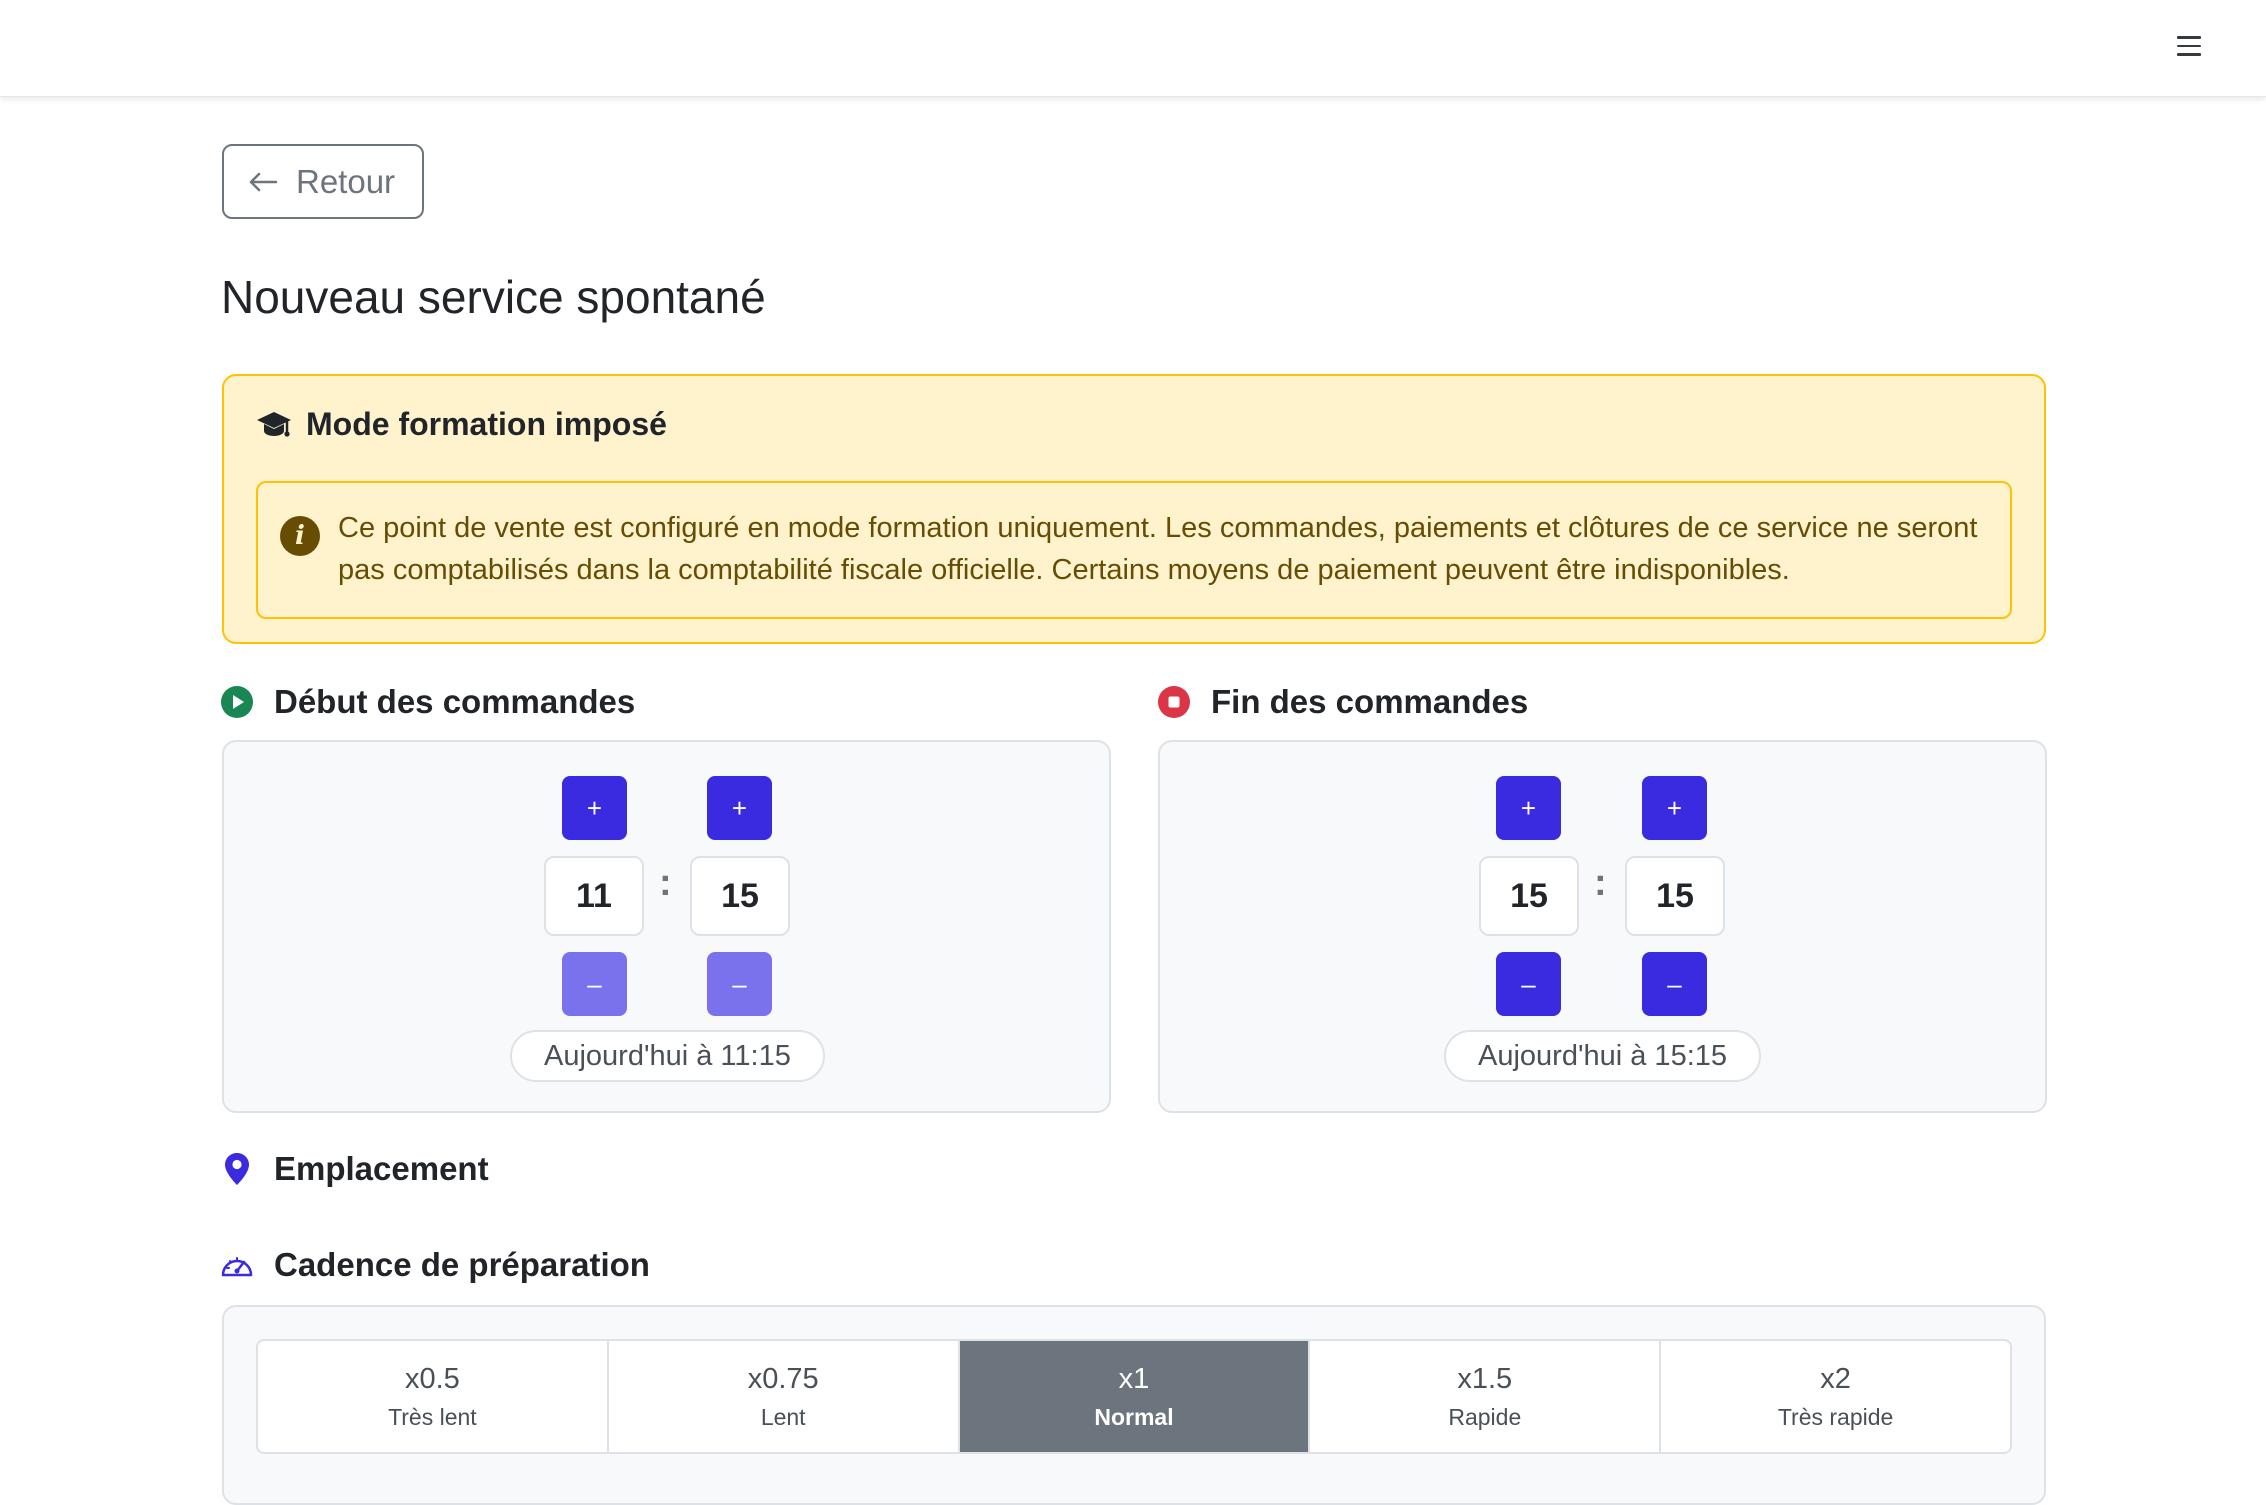  Describe the element at coordinates (1675, 896) in the screenshot. I see `end-minutes-input: 15` at that location.